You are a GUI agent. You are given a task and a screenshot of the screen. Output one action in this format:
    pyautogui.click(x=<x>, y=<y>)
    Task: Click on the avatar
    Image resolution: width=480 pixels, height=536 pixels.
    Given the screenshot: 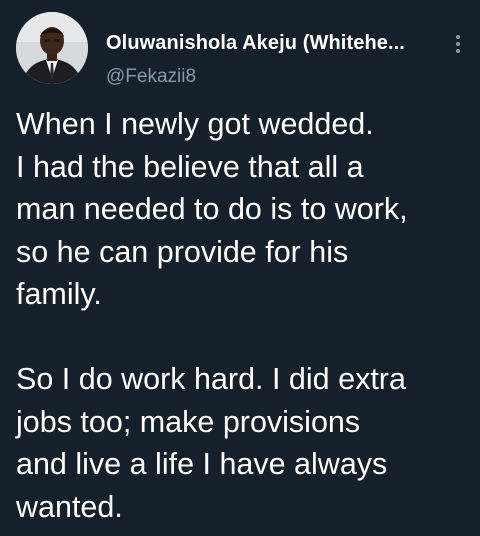 What is the action you would take?
    pyautogui.click(x=52, y=48)
    